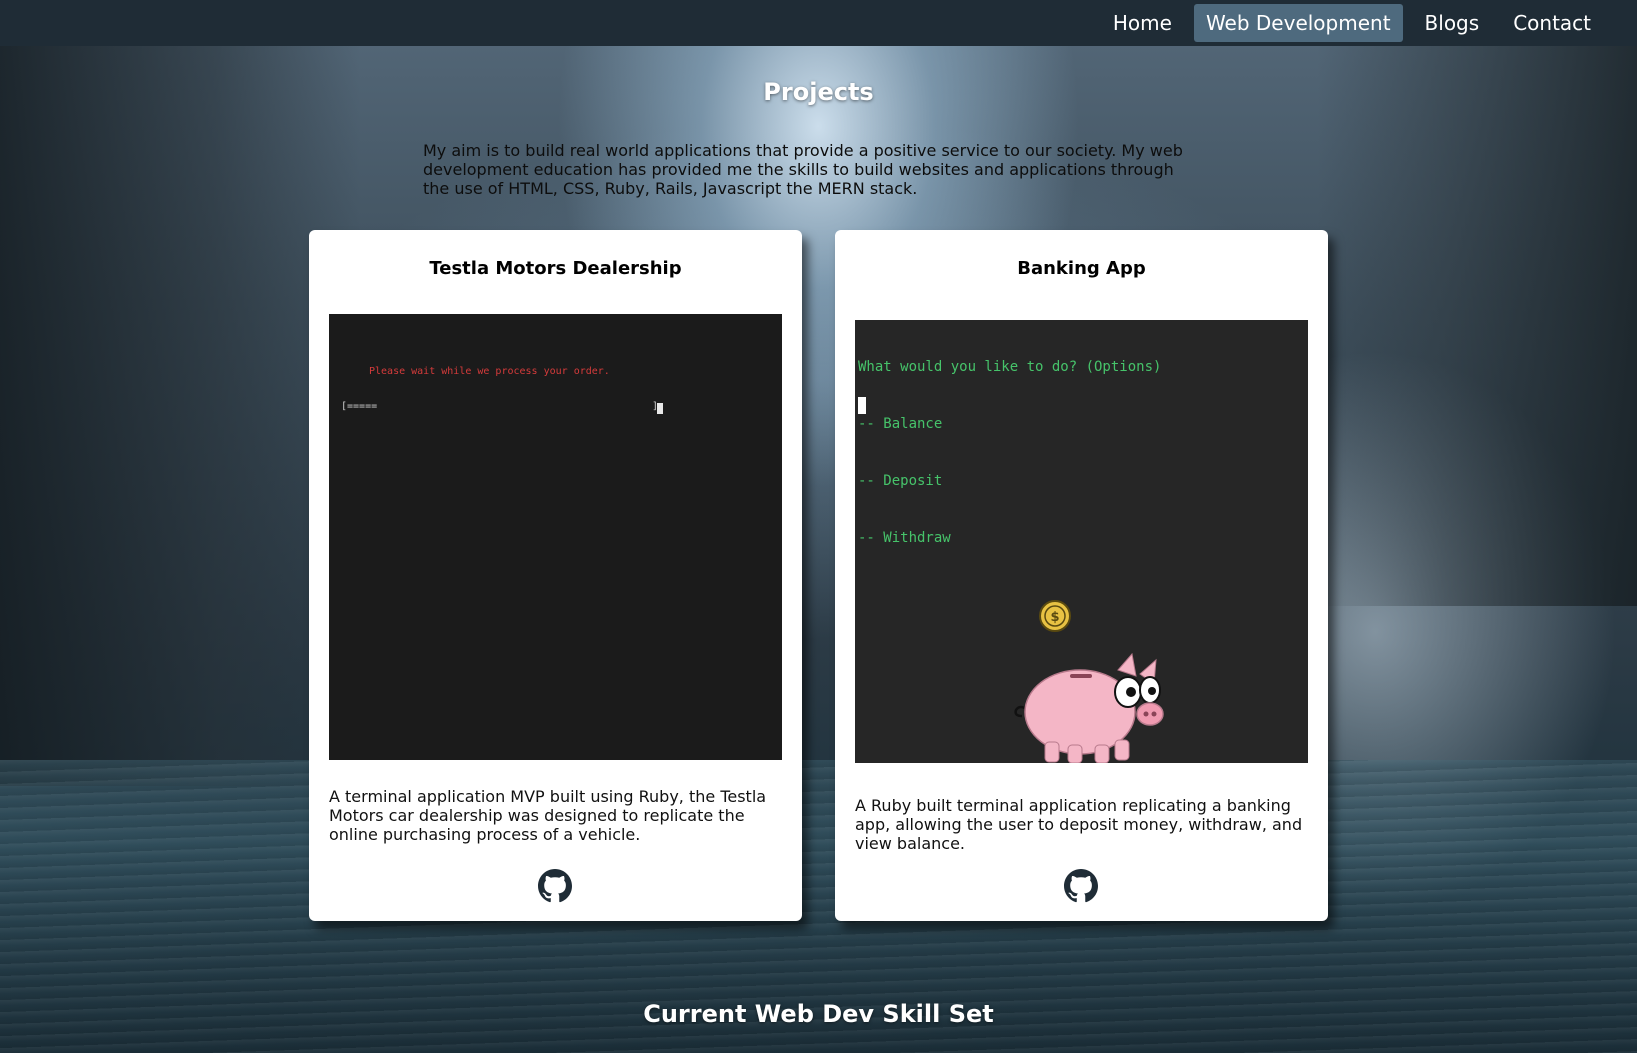 This screenshot has height=1053, width=1637. I want to click on nav-item-contact: Contact, so click(1552, 23).